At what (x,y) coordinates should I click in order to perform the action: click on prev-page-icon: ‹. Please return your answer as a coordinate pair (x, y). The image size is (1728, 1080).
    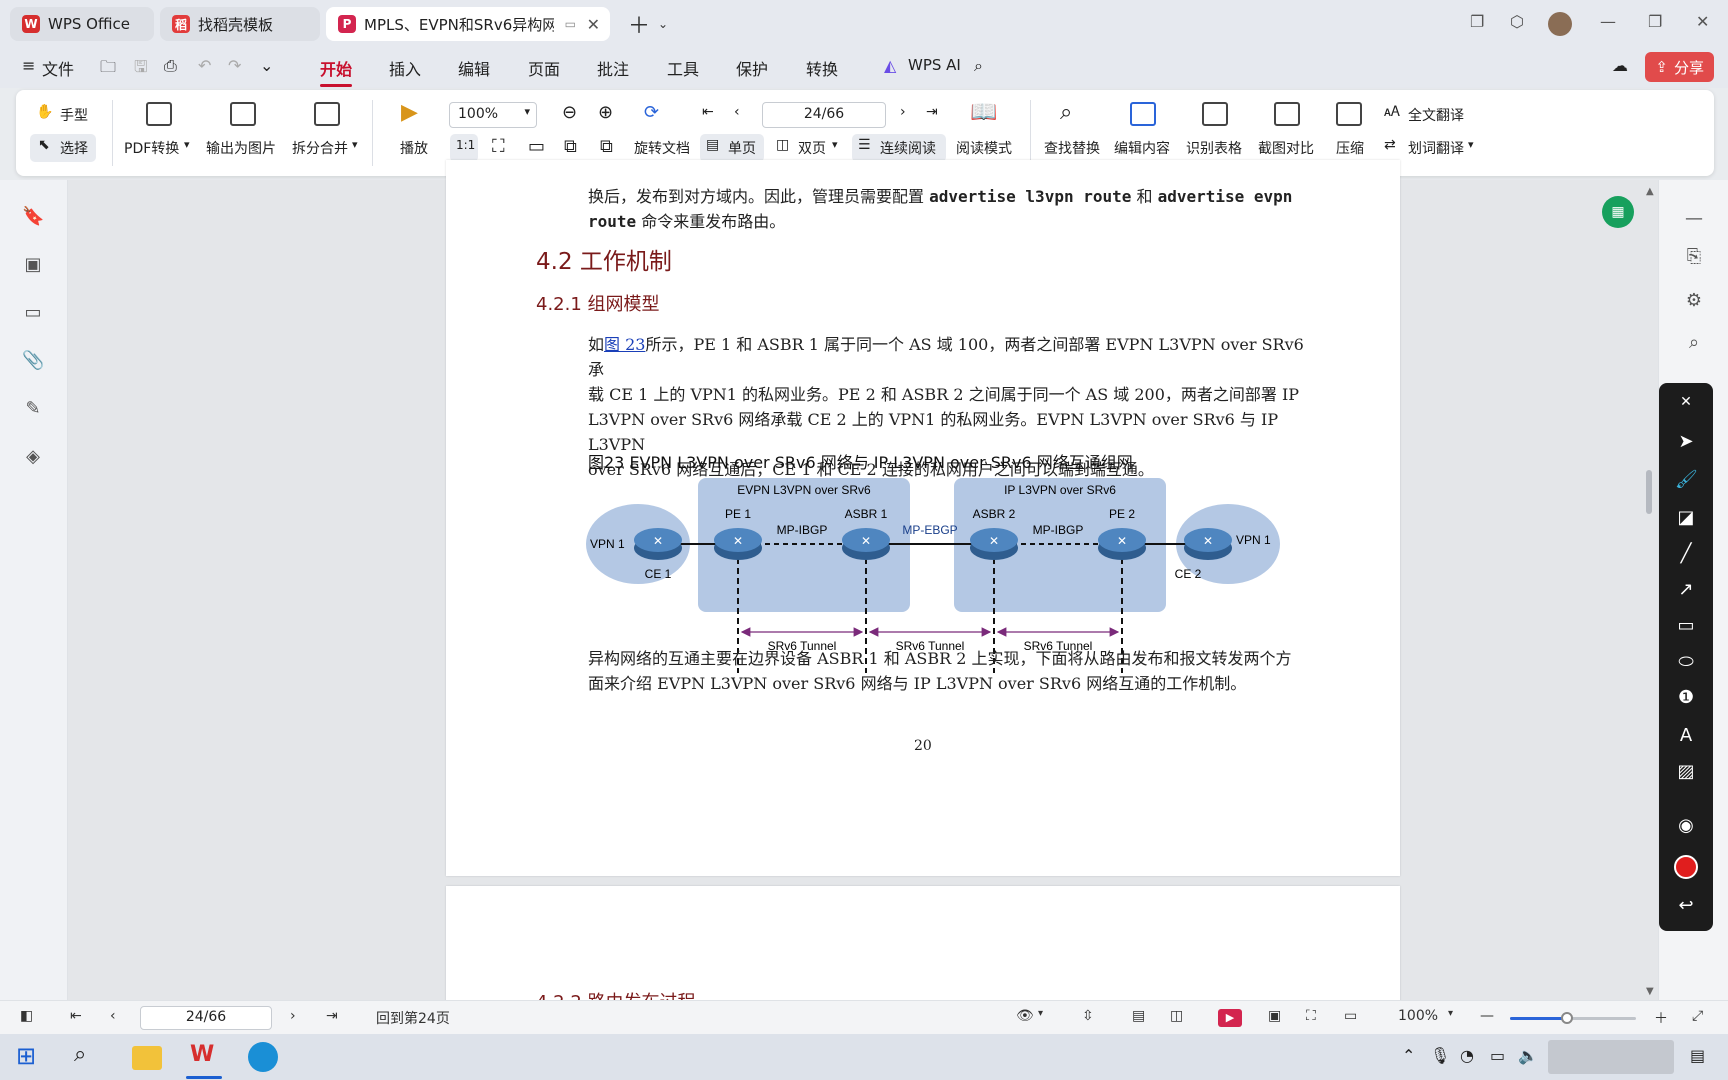
    Looking at the image, I should click on (737, 112).